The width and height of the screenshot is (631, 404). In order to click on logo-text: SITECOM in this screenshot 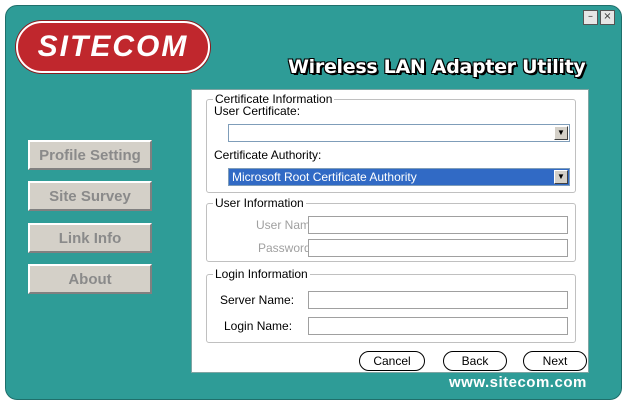, I will do `click(113, 46)`.